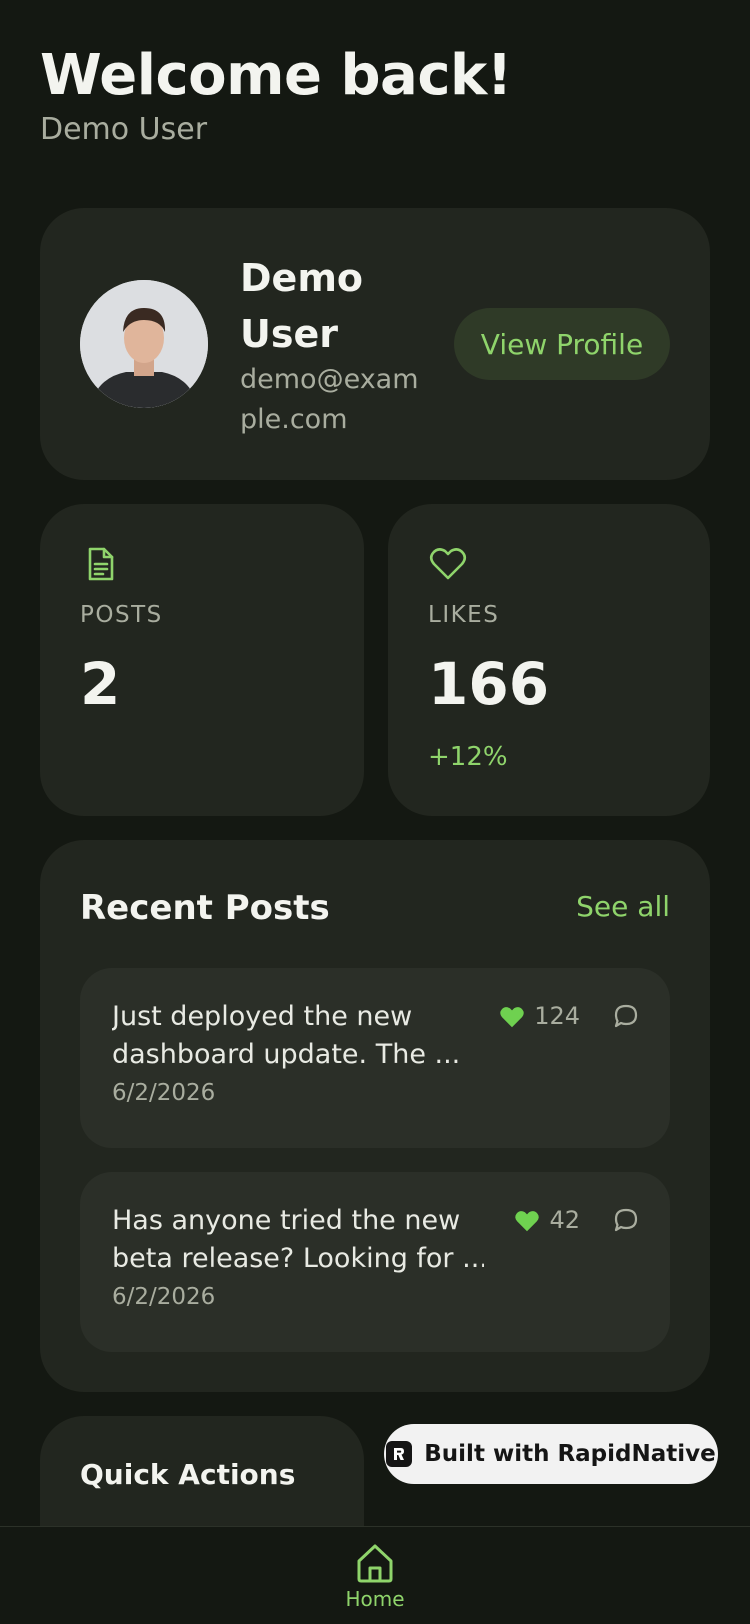  I want to click on document-icon, so click(101, 564).